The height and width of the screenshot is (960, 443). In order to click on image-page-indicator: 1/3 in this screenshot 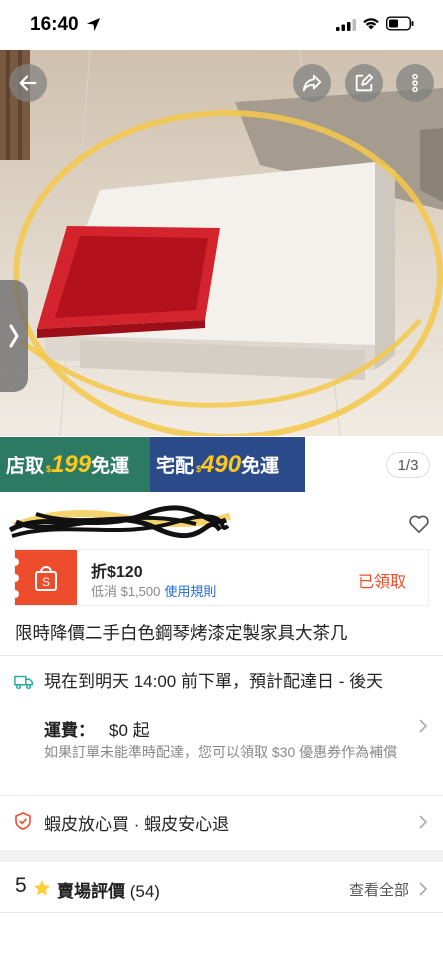, I will do `click(408, 465)`.